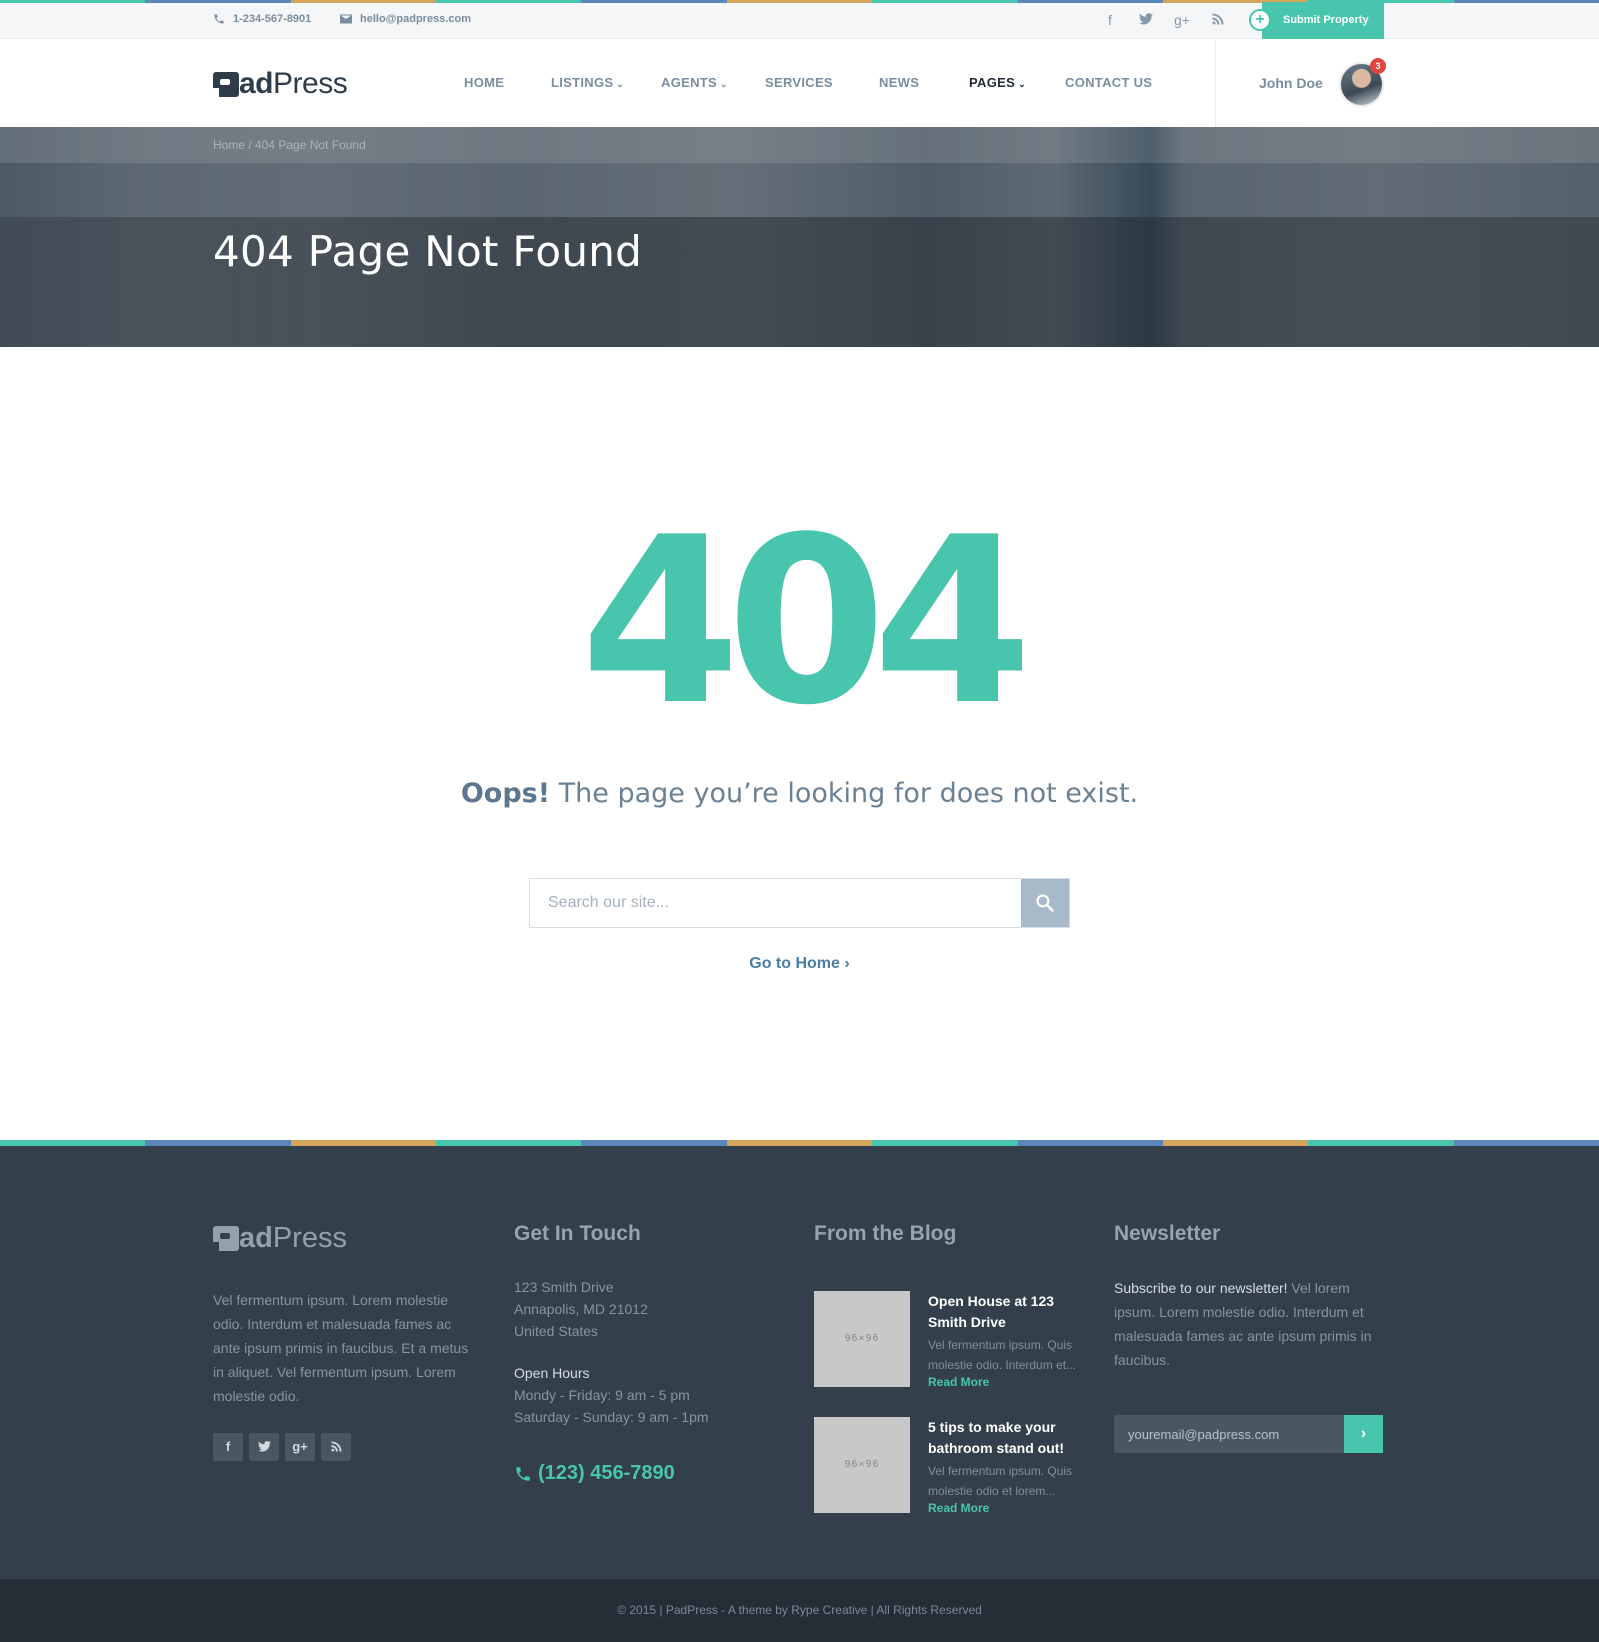  Describe the element at coordinates (694, 82) in the screenshot. I see `nav-item-agents: AGENTS ⌄` at that location.